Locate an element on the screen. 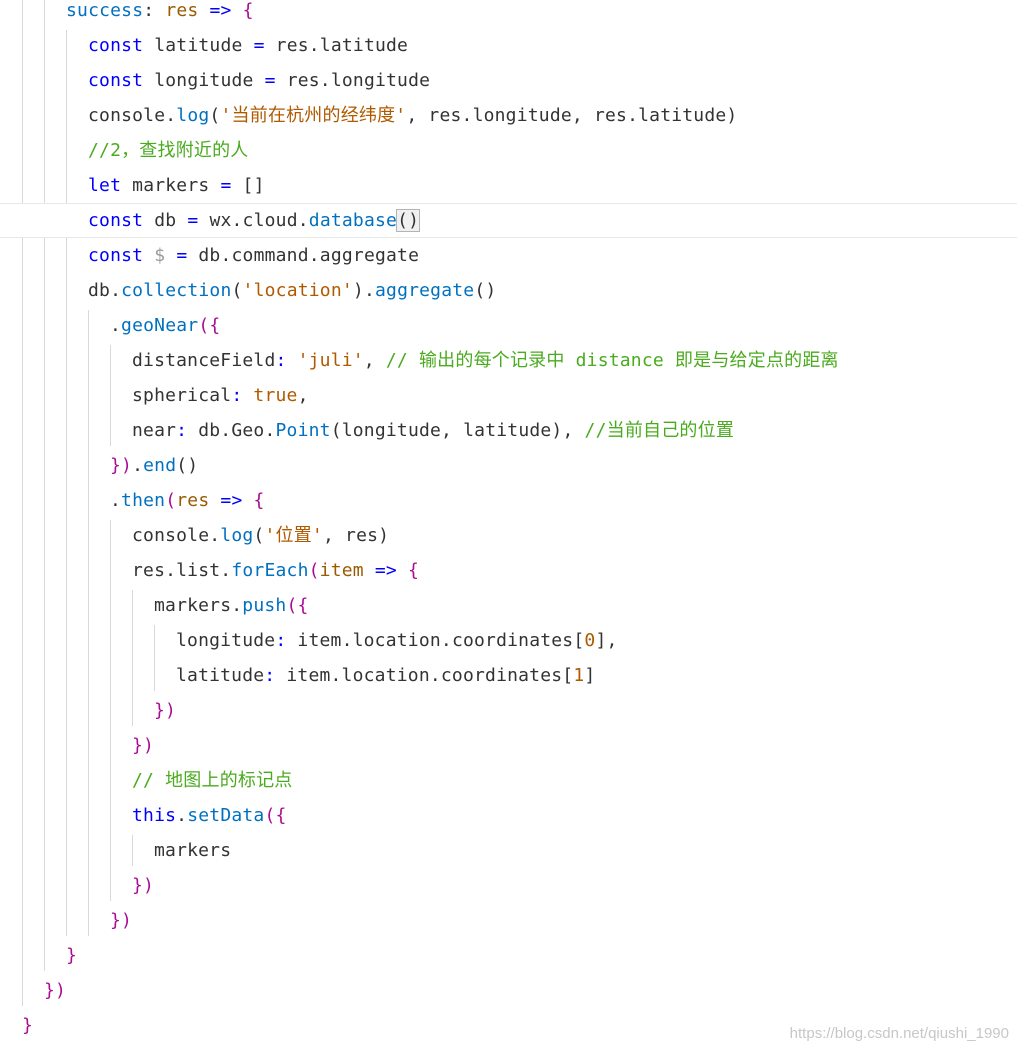  code-line: const $ = db.command.aggregate is located at coordinates (508, 255).